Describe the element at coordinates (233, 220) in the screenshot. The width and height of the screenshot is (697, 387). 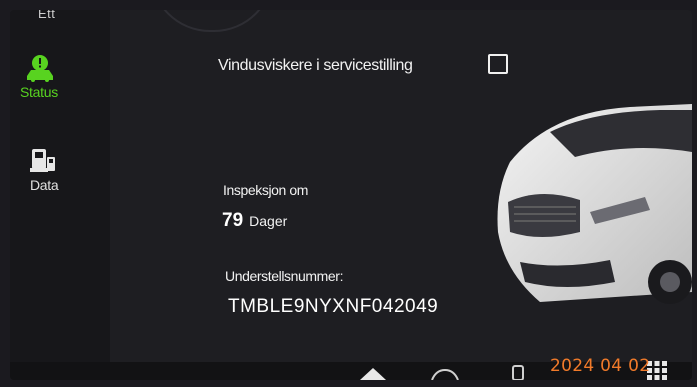
I see `inspection-days: 79` at that location.